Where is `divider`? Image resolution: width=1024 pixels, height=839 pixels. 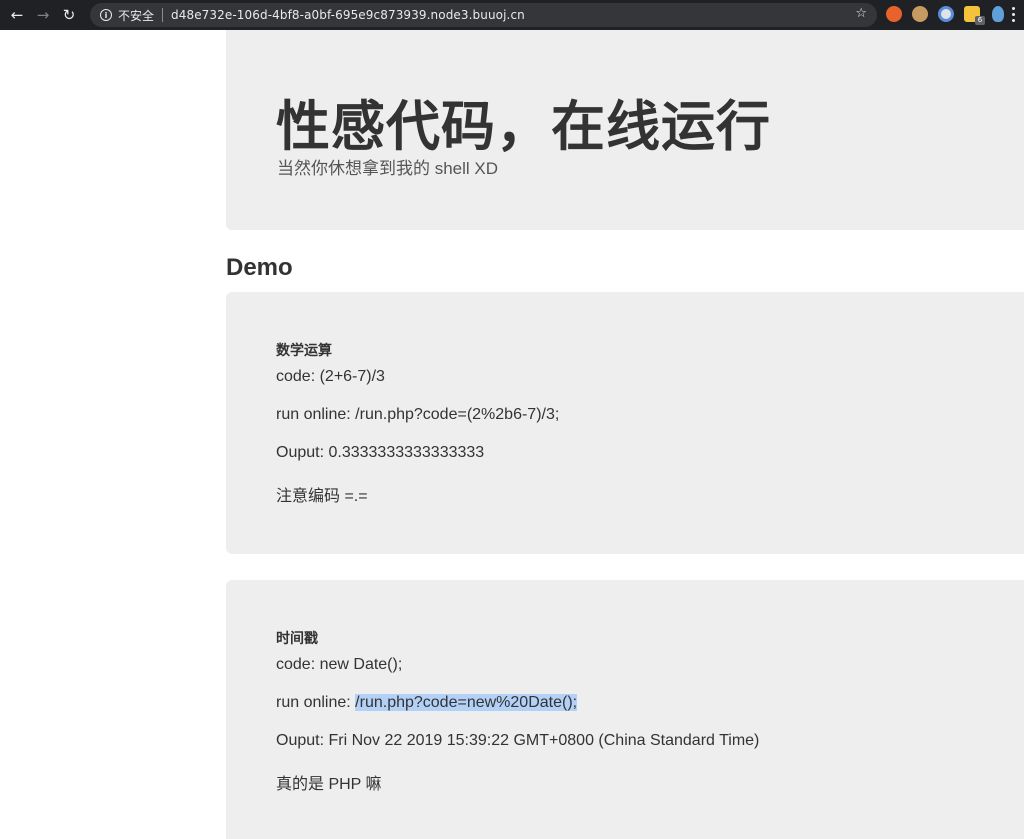 divider is located at coordinates (163, 15).